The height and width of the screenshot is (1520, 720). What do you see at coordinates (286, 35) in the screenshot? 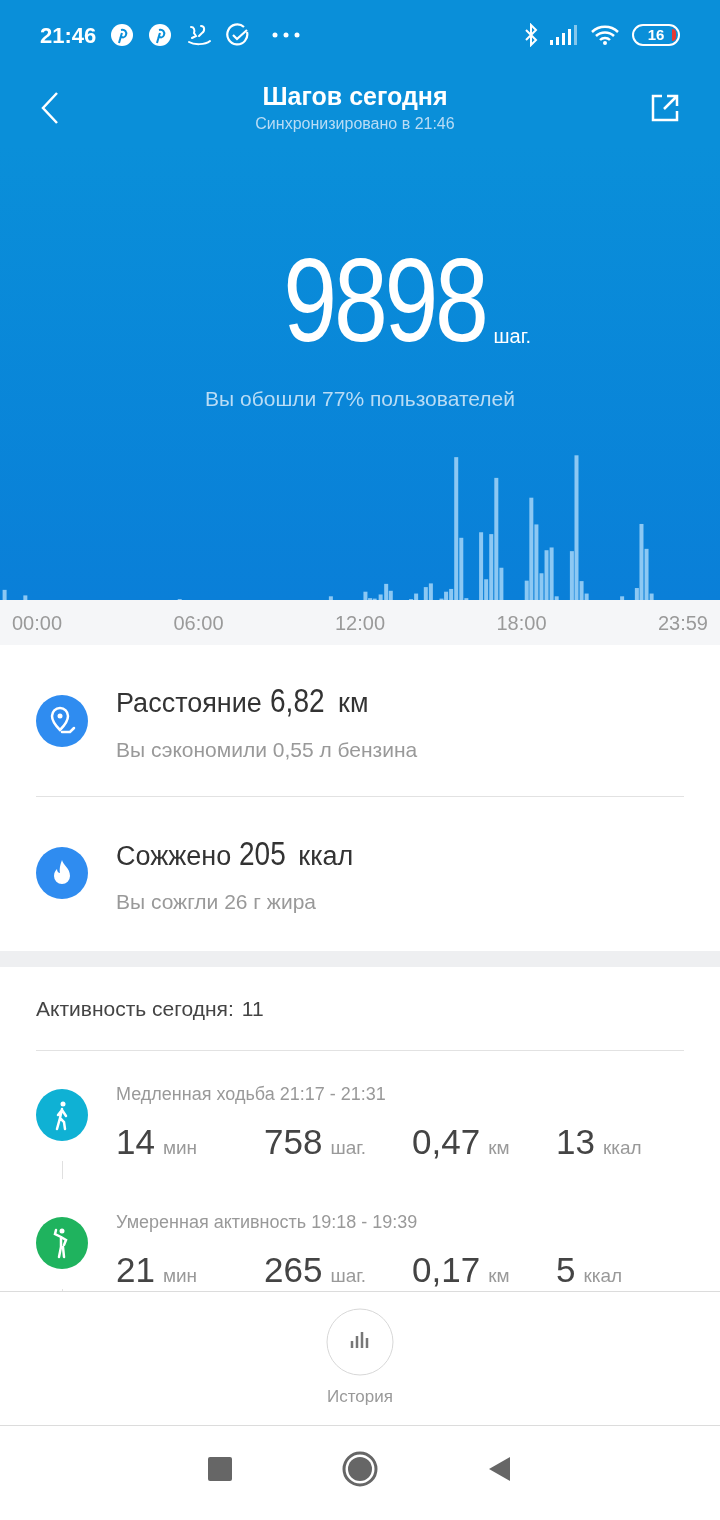
I see `more-dots-icon` at bounding box center [286, 35].